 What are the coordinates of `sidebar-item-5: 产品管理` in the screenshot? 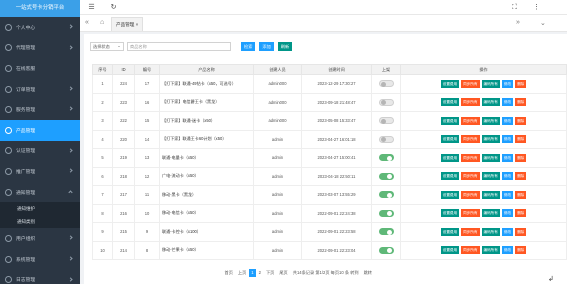 It's located at (40, 130).